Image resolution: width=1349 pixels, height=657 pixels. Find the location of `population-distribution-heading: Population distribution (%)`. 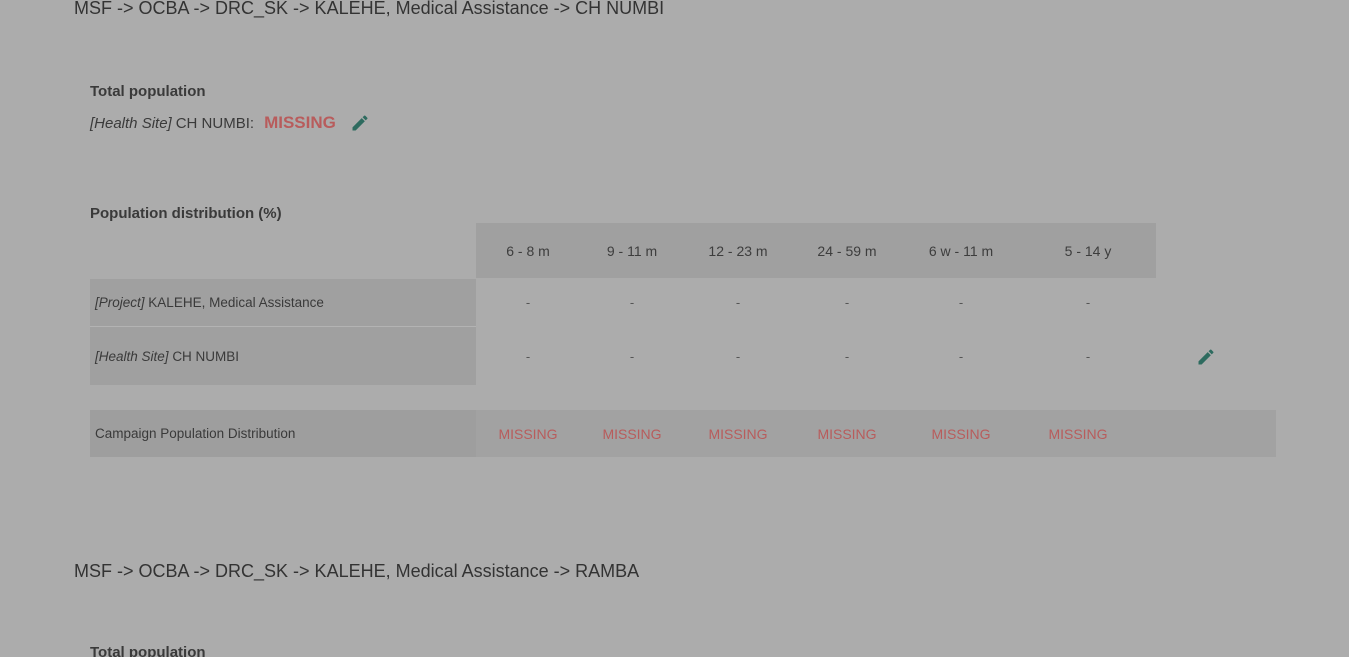

population-distribution-heading: Population distribution (%) is located at coordinates (186, 213).